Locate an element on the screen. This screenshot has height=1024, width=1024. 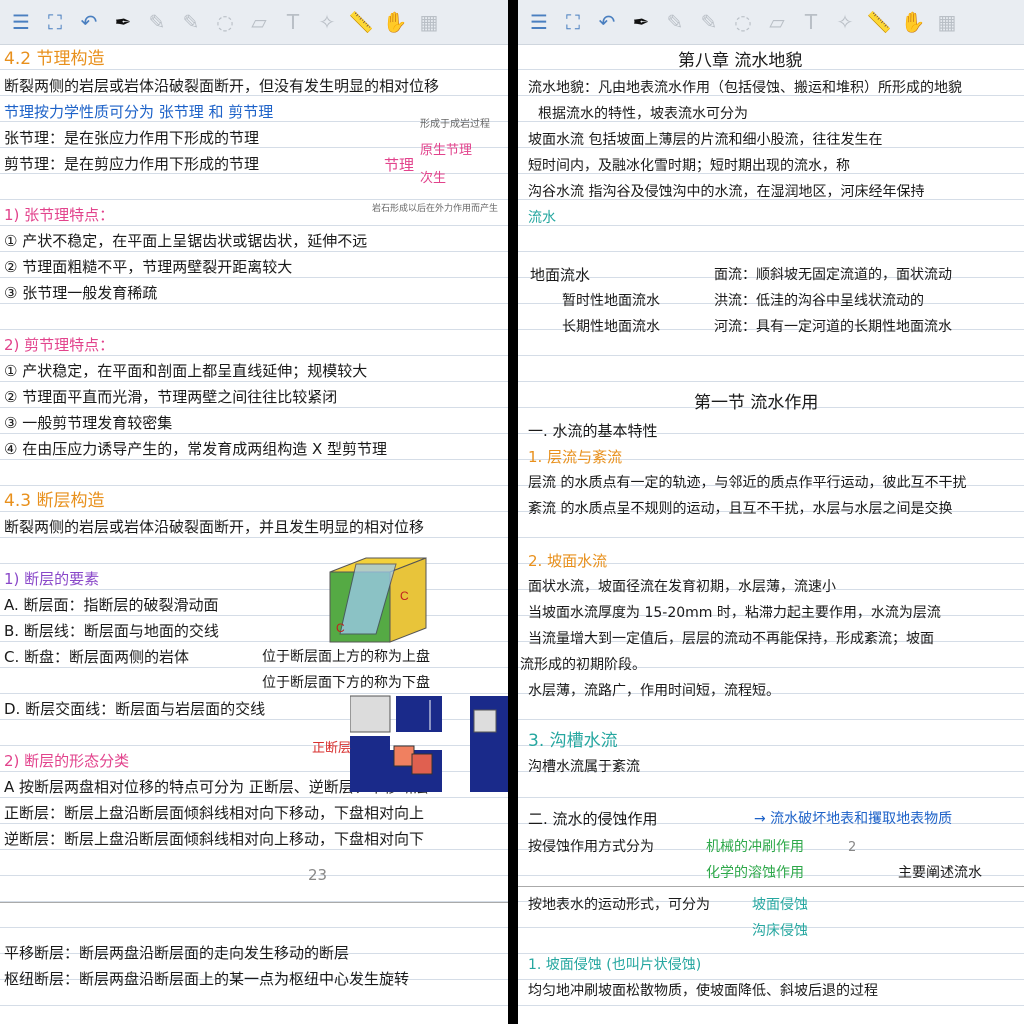
note-line: 根据流水的特性，坡表流水可分为 is located at coordinates (643, 114).